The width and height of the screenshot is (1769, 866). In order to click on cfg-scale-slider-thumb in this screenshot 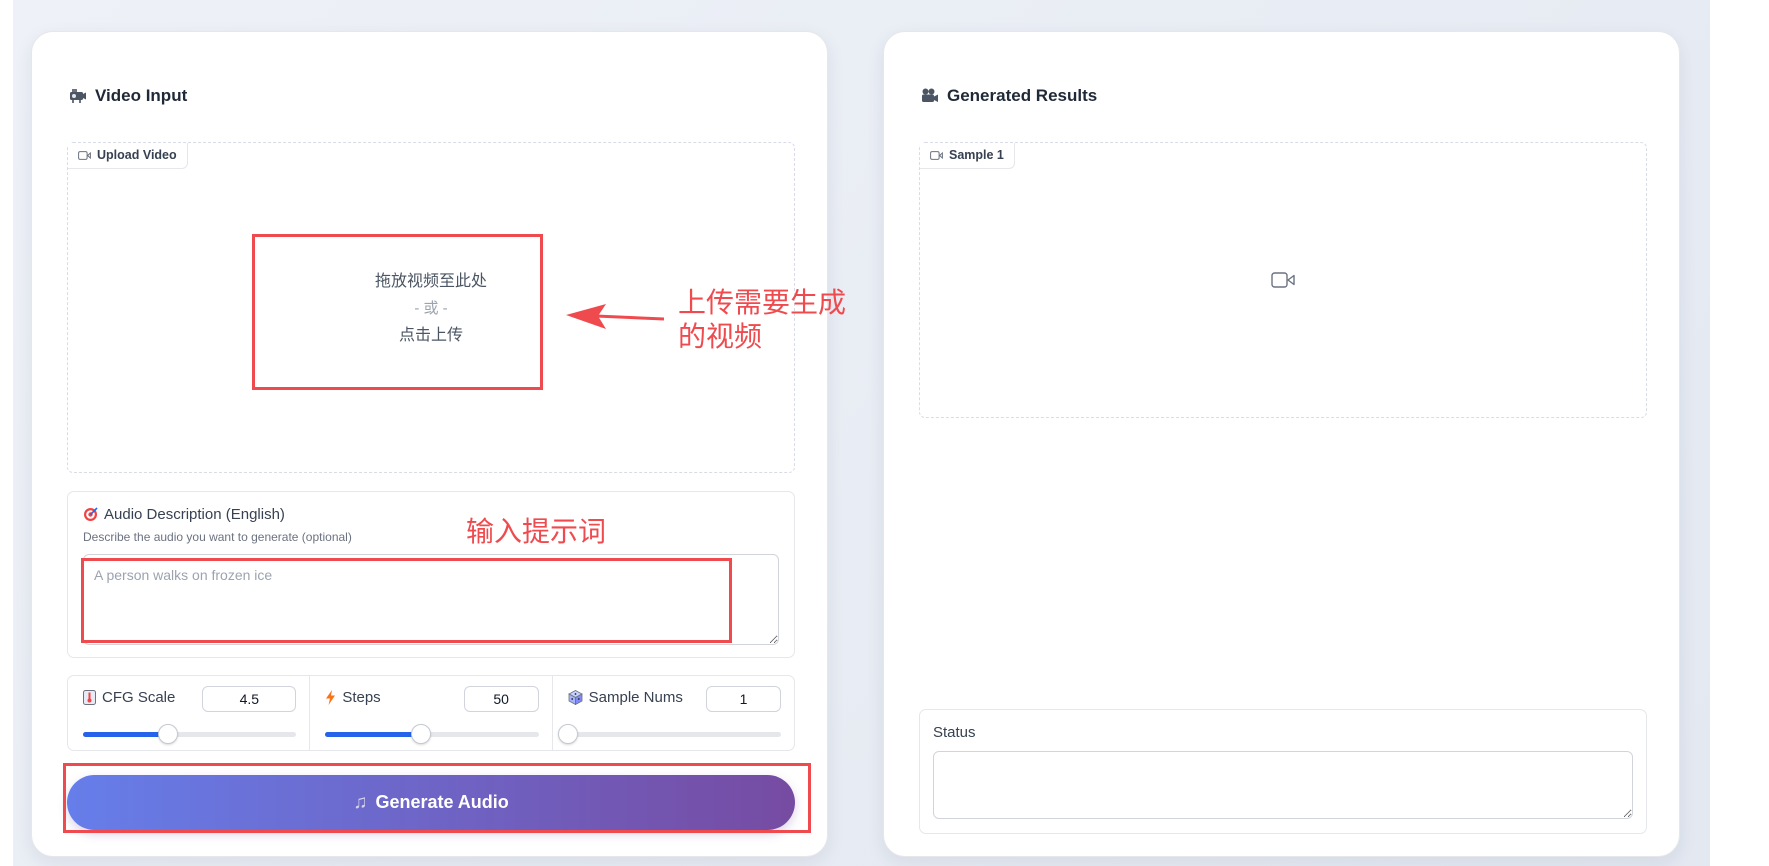, I will do `click(168, 734)`.